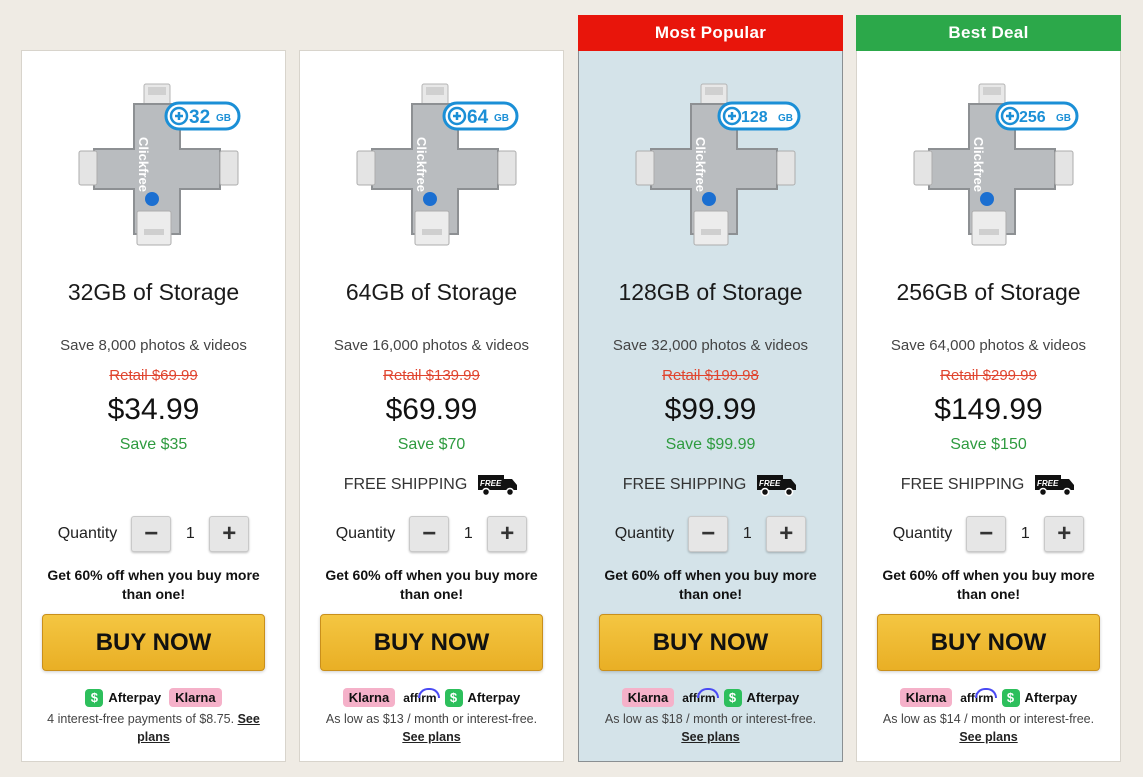  Describe the element at coordinates (1032, 117) in the screenshot. I see `svg-text: 256` at that location.